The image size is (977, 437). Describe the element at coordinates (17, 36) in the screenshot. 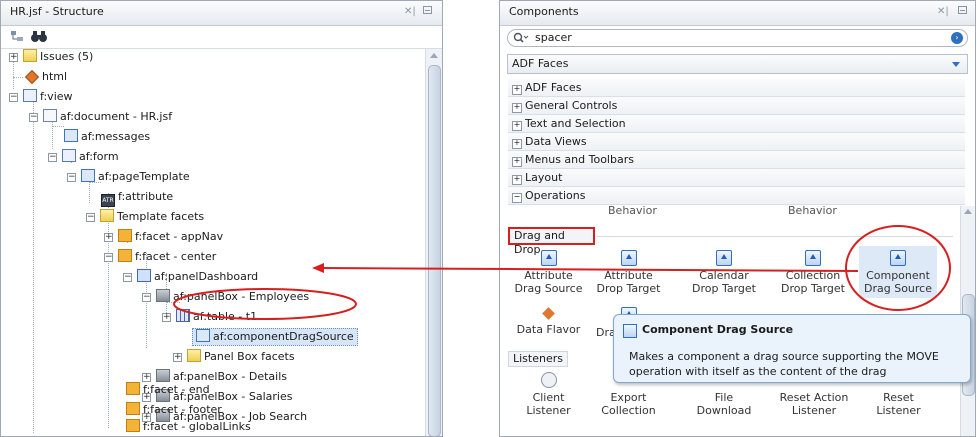

I see `hierarchy-icon` at that location.